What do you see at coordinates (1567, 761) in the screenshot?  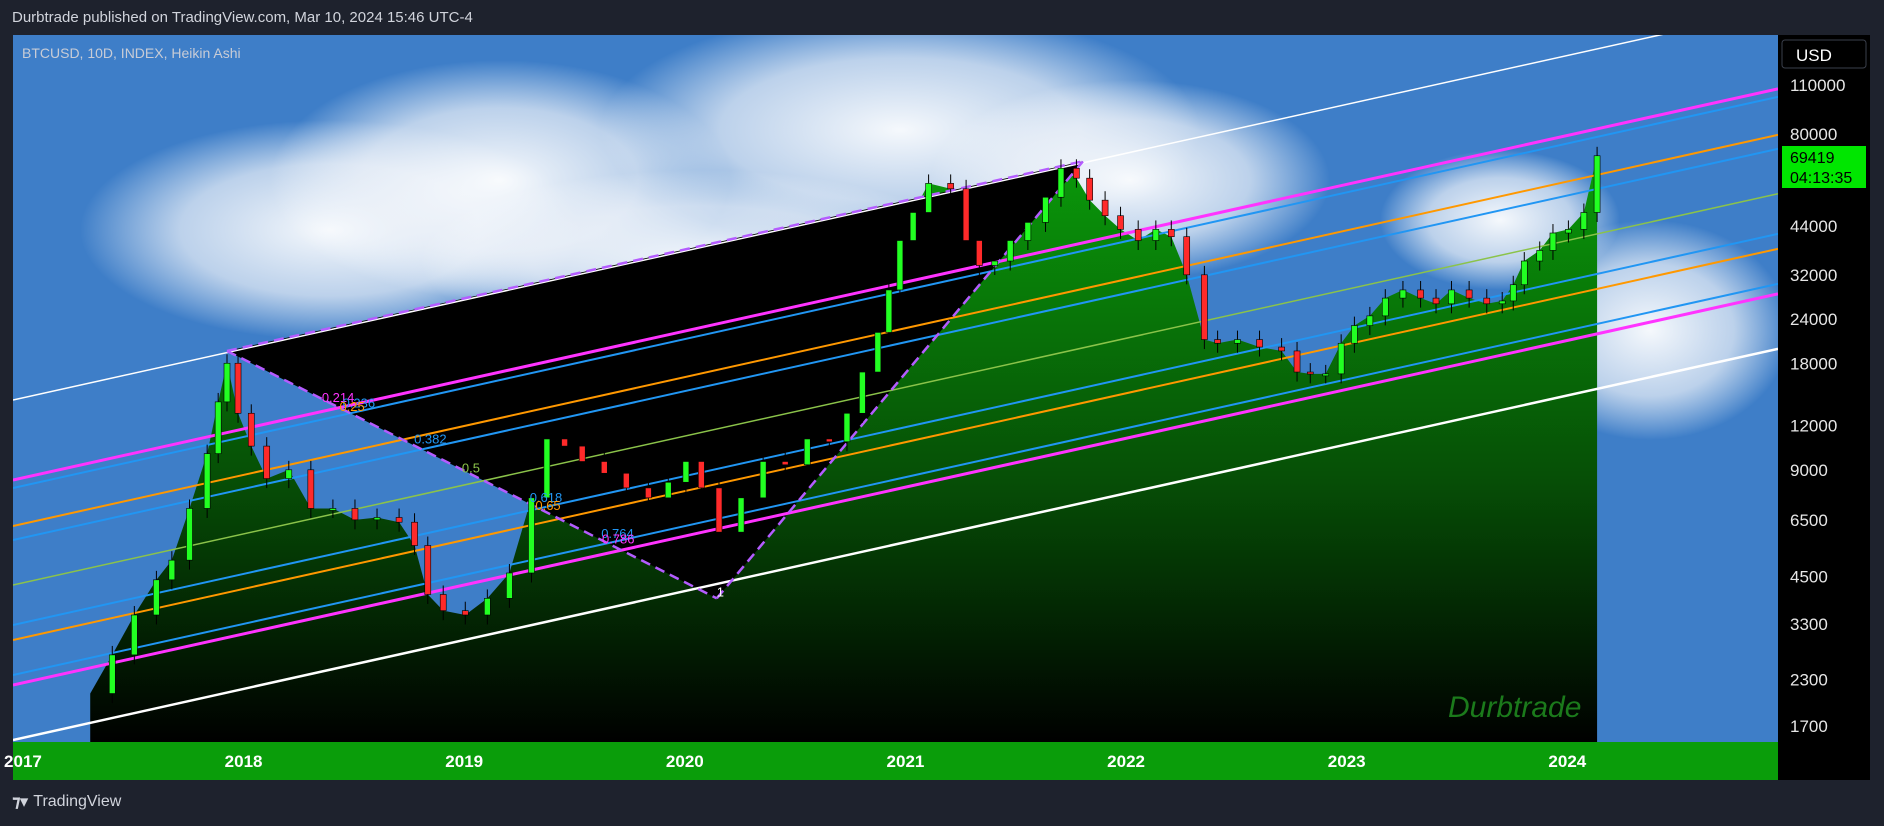 I see `time-tick-label: 2024` at bounding box center [1567, 761].